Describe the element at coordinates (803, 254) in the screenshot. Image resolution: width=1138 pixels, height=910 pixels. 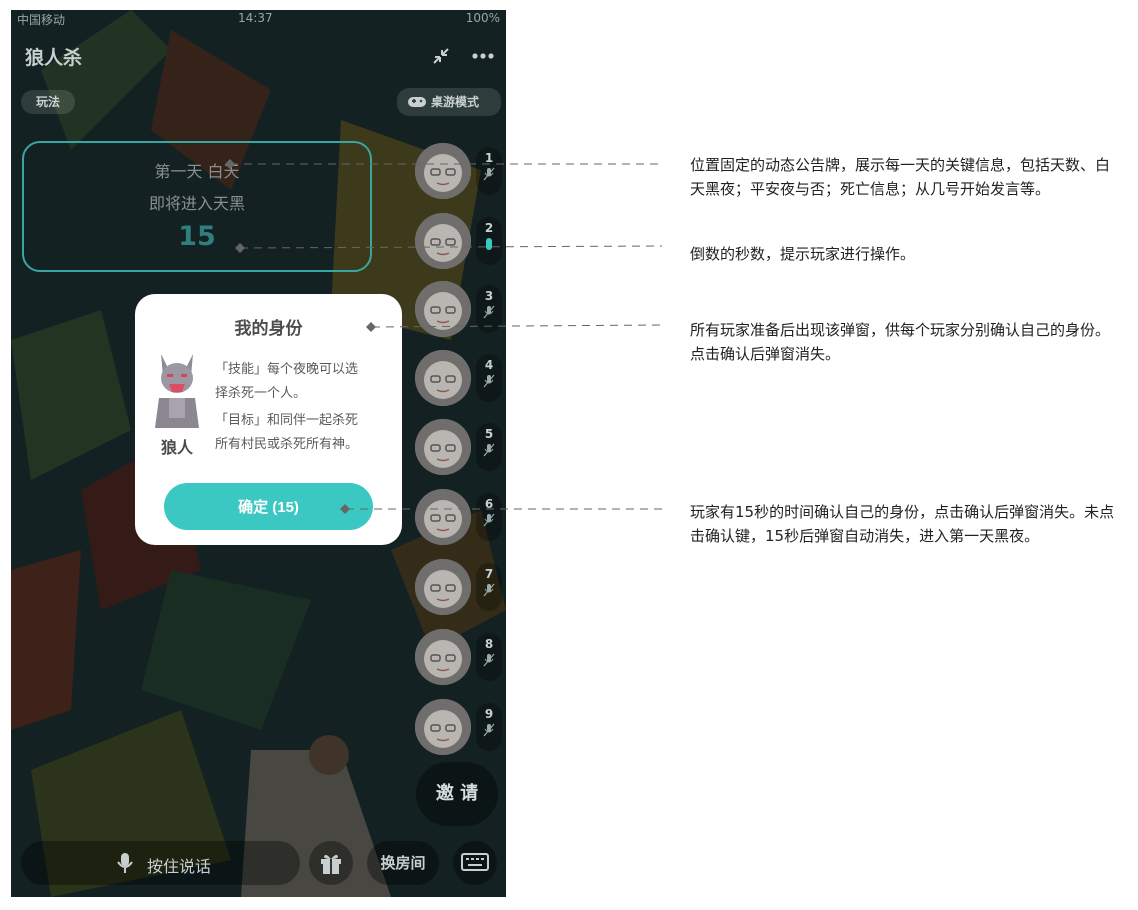
I see `annotation-countdown: 倒数的秒数，提示玩家进行操作。` at that location.